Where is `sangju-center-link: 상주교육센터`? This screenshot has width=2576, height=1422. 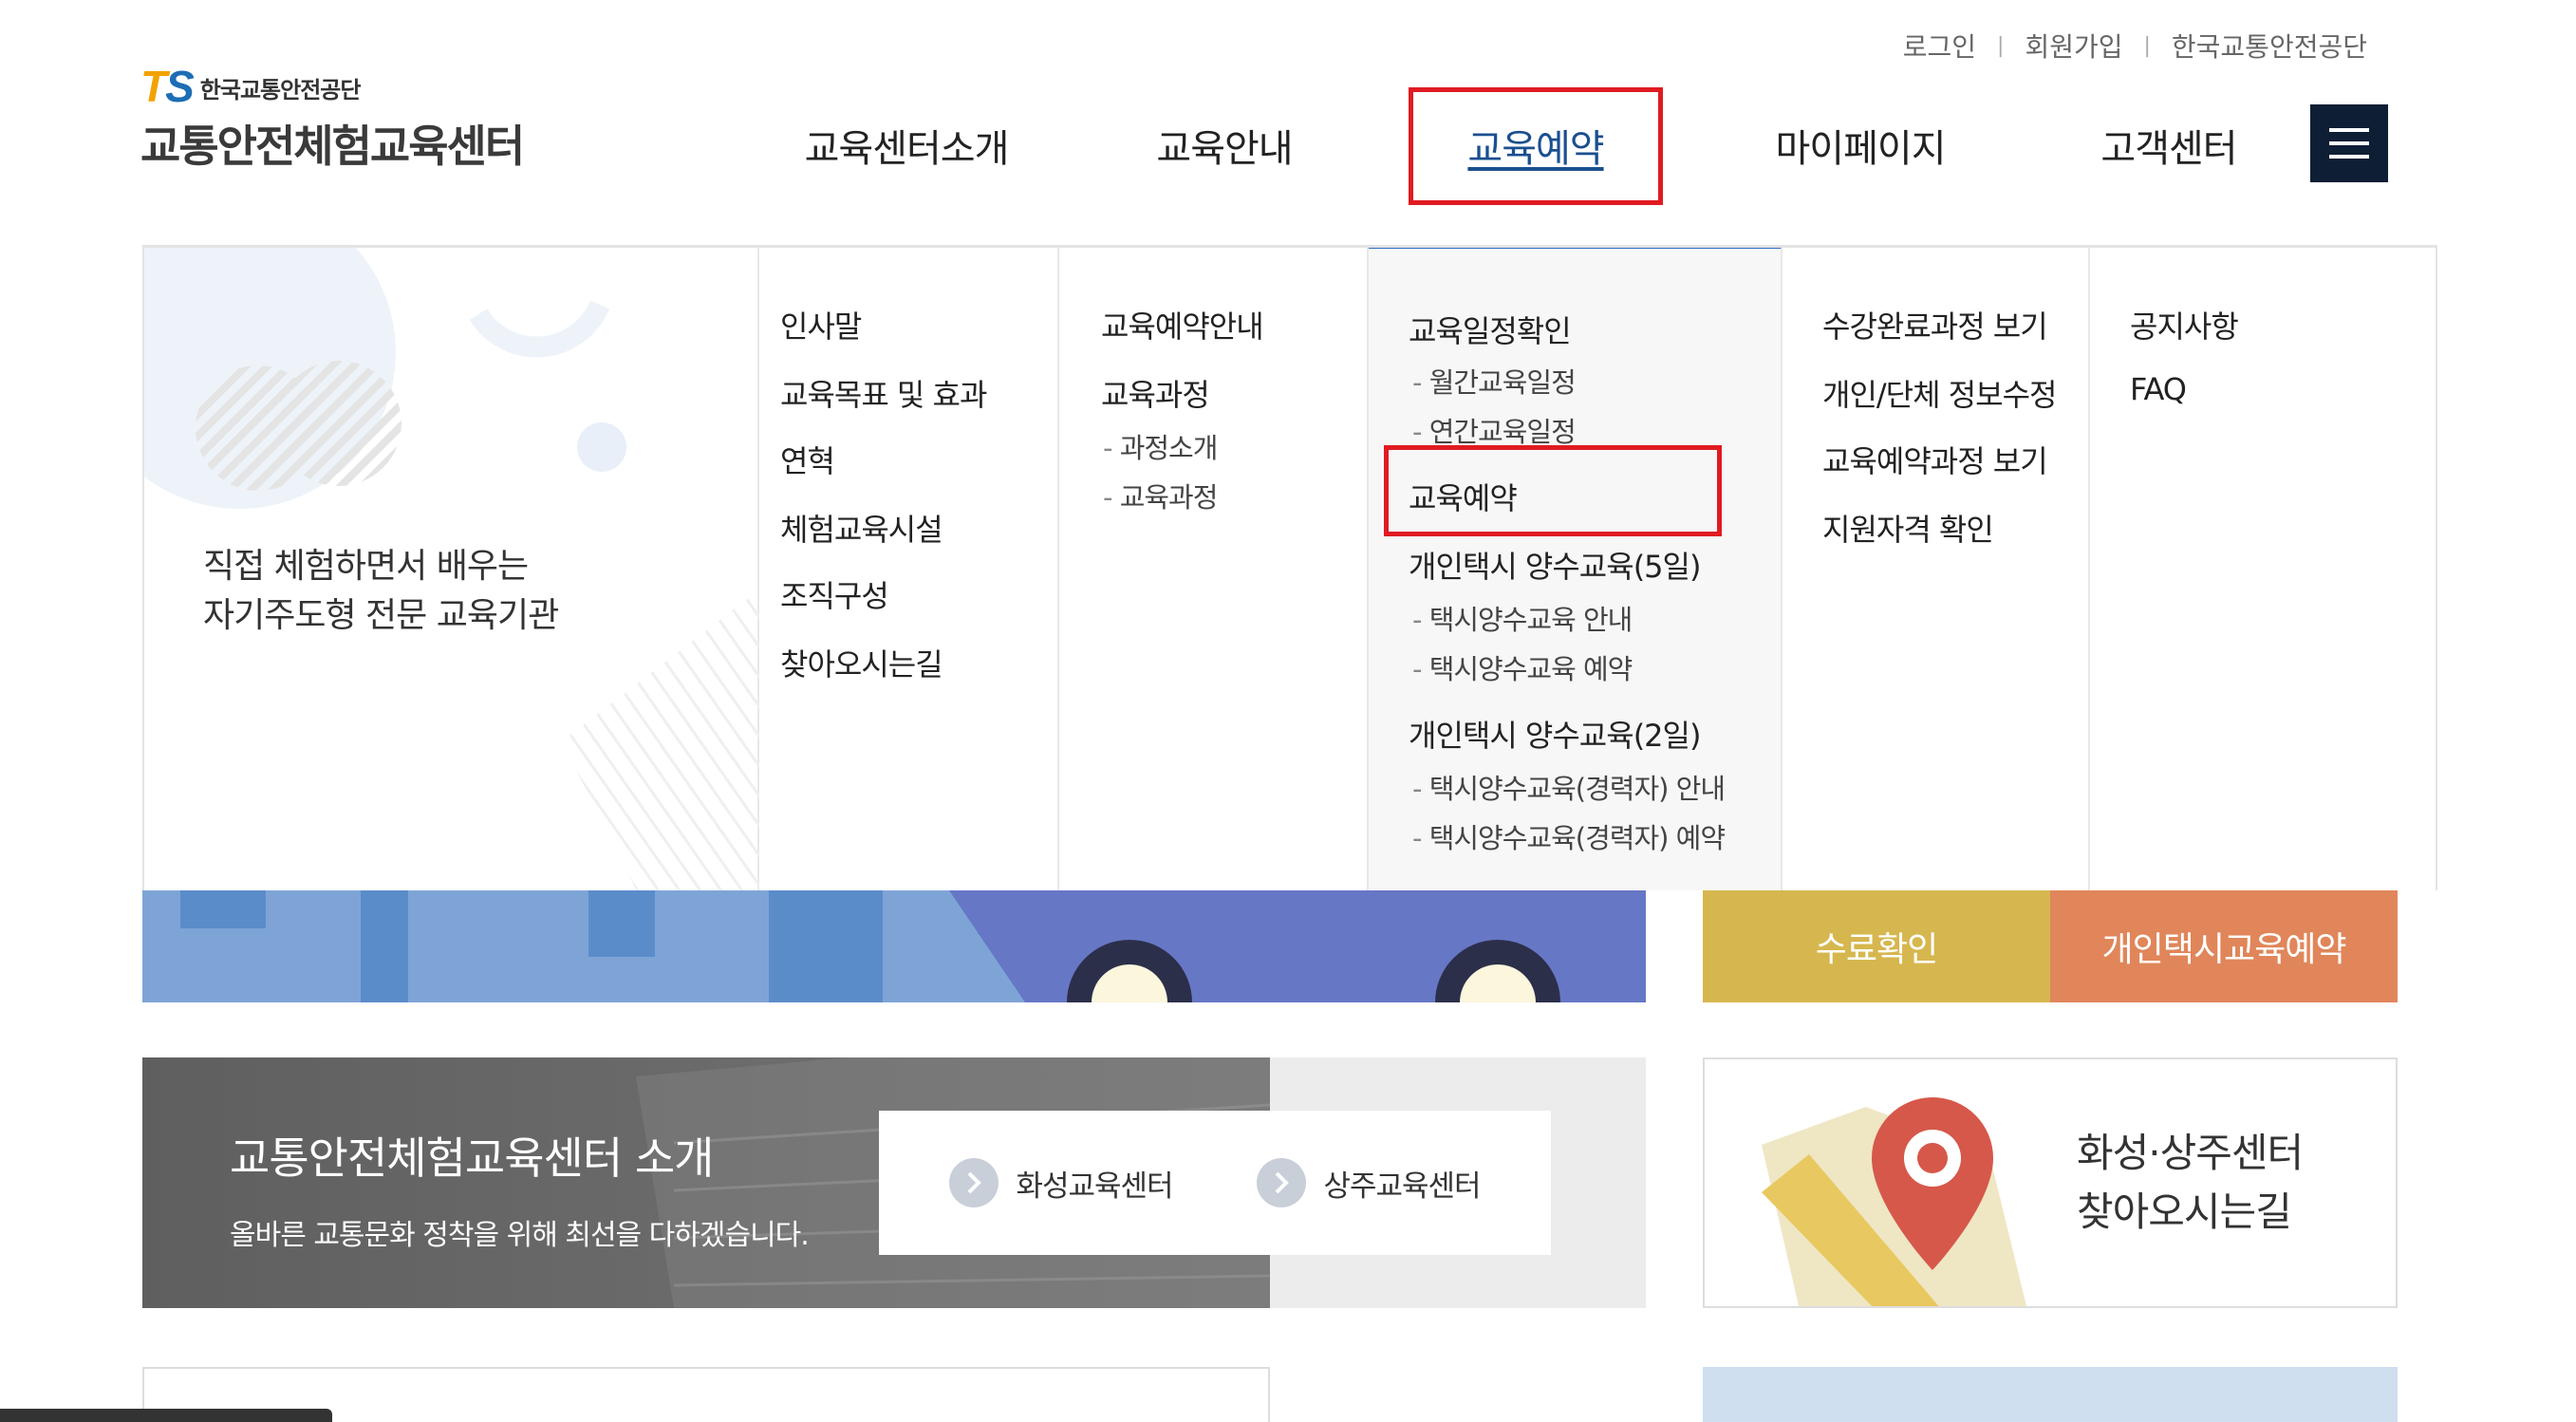
sangju-center-link: 상주교육센터 is located at coordinates (1370, 1182).